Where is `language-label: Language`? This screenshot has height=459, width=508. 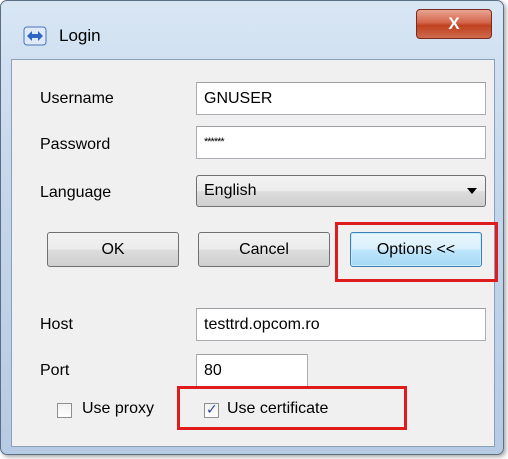 language-label: Language is located at coordinates (76, 192).